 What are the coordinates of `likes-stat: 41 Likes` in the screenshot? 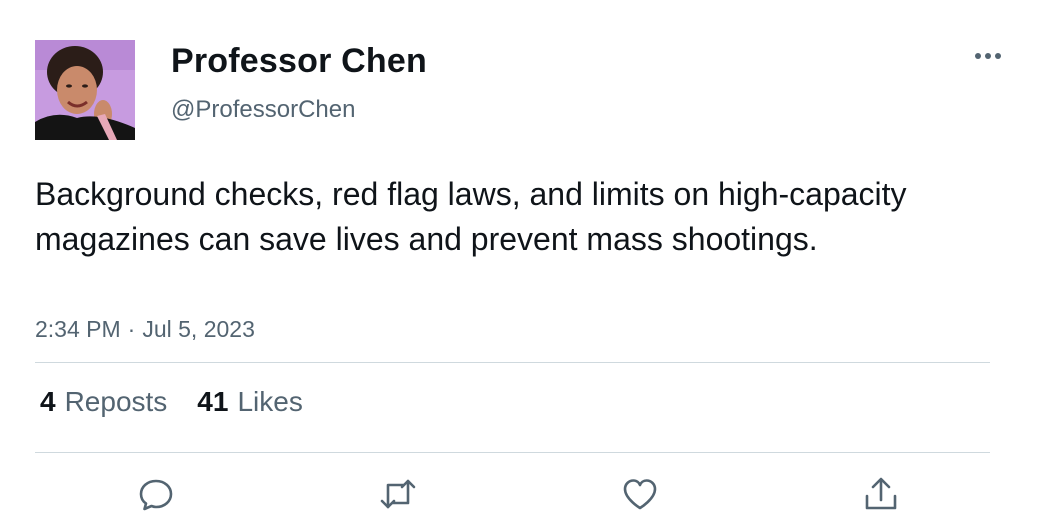 It's located at (250, 402).